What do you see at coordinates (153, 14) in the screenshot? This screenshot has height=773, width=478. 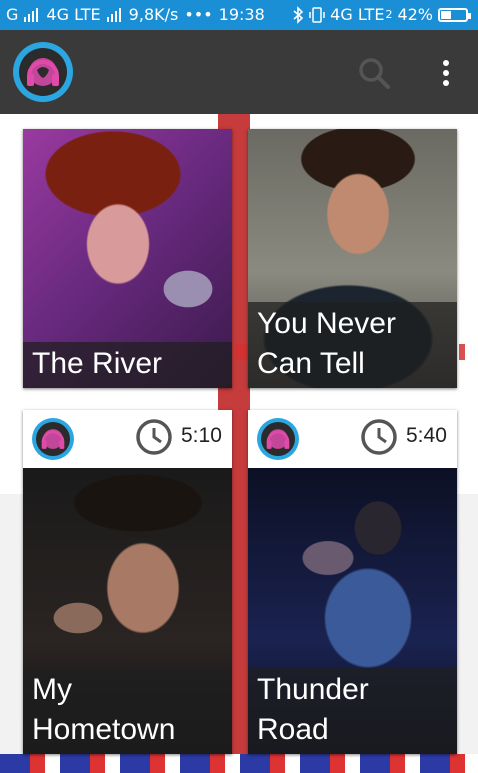 I see `network-speed: 9,8K/s` at bounding box center [153, 14].